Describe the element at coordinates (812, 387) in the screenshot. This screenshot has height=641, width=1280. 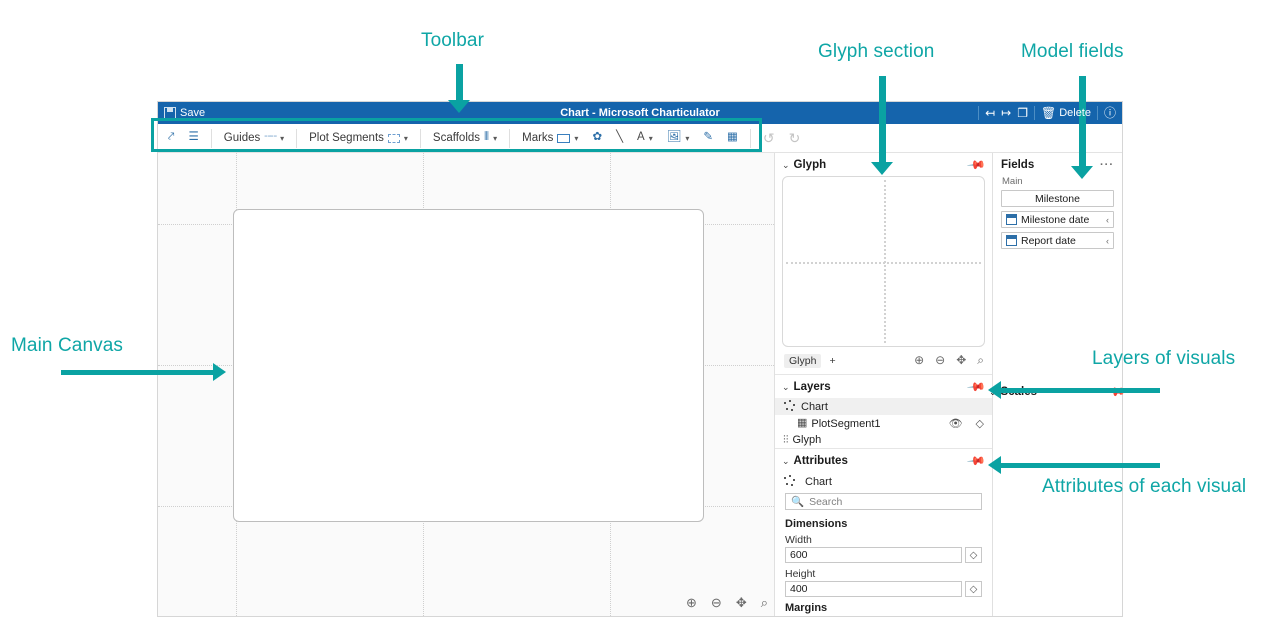
I see `layers-panel-title: Layers` at that location.